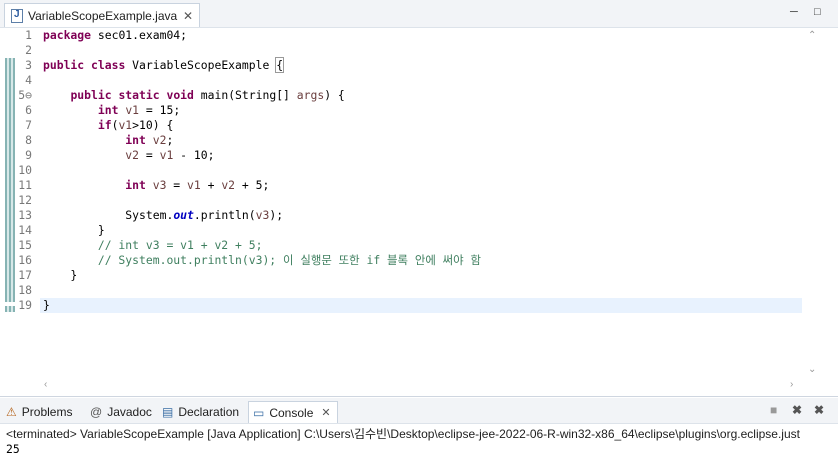  Describe the element at coordinates (139, 95) in the screenshot. I see `code-token: static` at that location.